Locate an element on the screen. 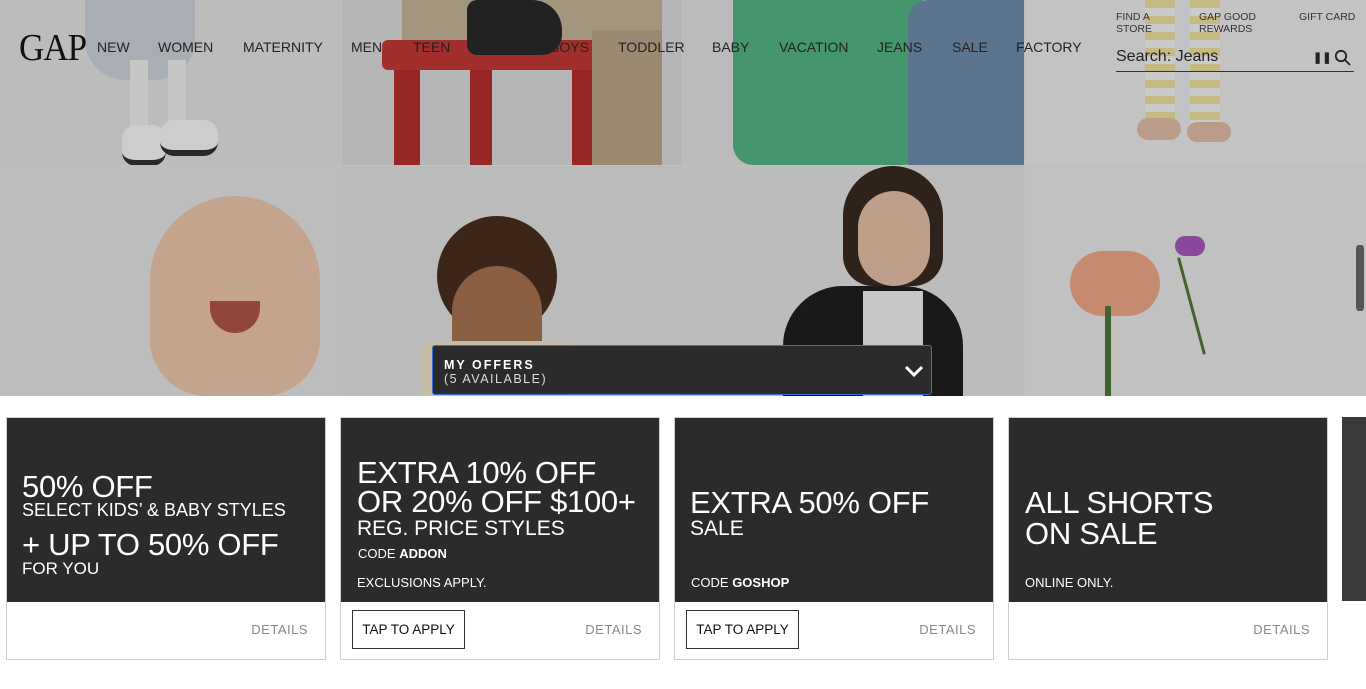 The height and width of the screenshot is (689, 1366). my-offers-toggle: MY OFFERS (5 AVAILABLE) is located at coordinates (682, 370).